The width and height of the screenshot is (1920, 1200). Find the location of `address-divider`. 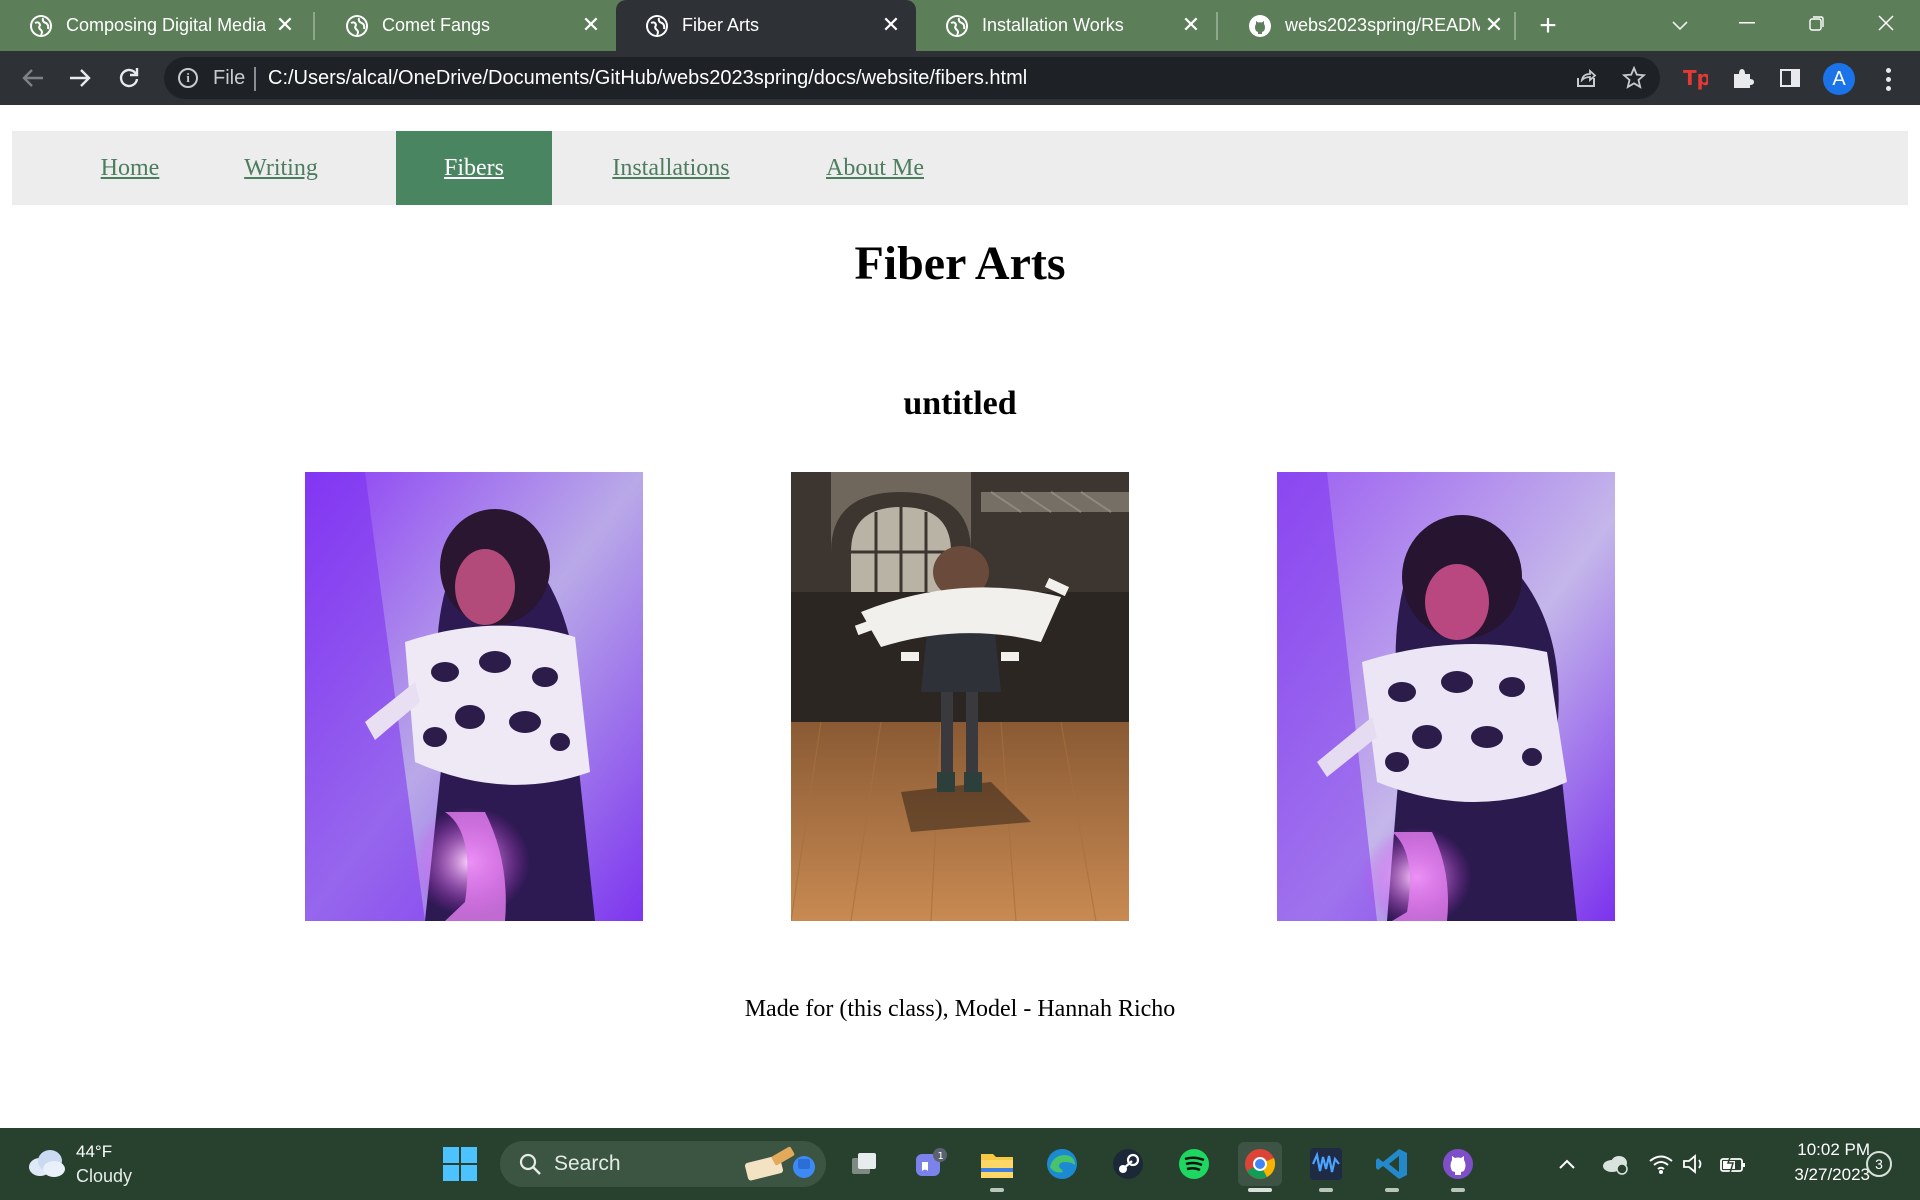

address-divider is located at coordinates (255, 79).